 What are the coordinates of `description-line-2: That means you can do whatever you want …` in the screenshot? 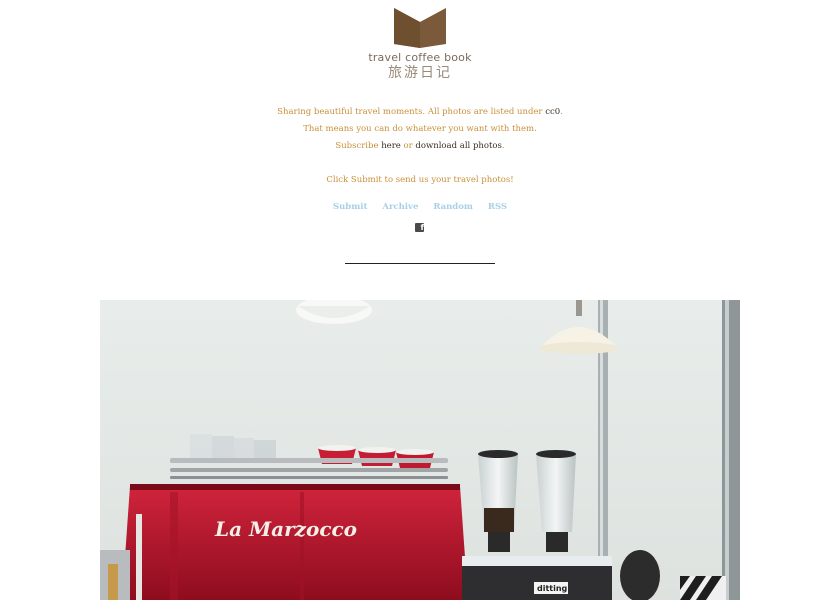 It's located at (420, 129).